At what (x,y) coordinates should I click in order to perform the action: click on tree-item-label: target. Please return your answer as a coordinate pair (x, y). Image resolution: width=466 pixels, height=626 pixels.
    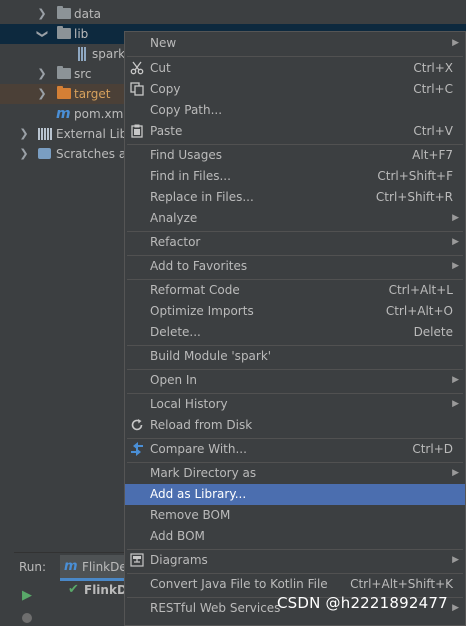
    Looking at the image, I should click on (92, 94).